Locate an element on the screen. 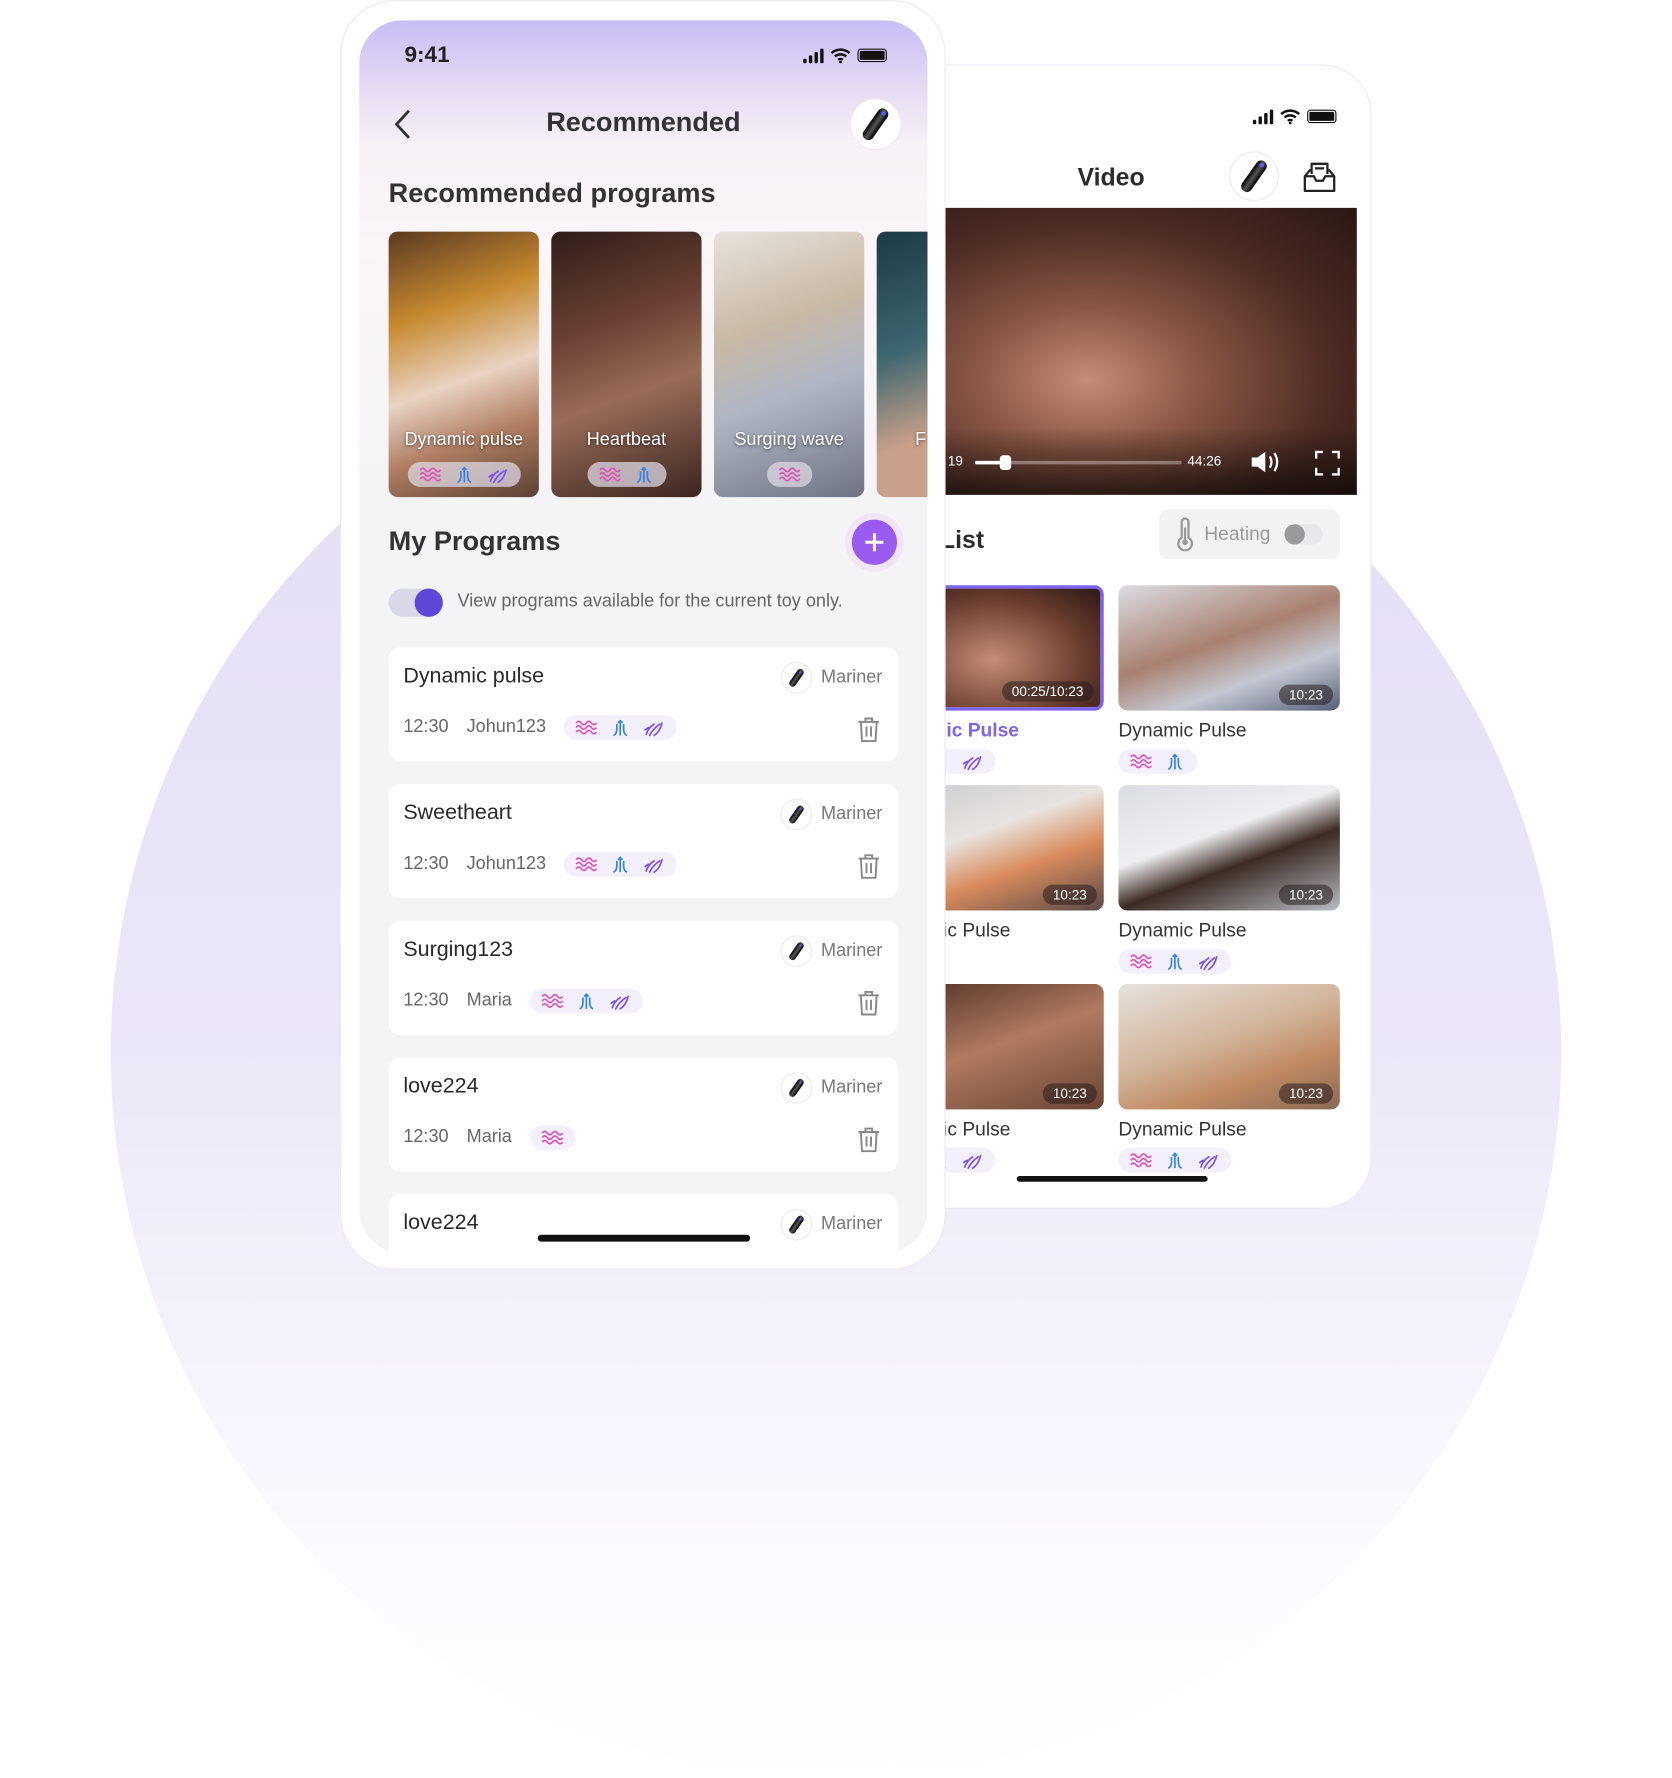 This screenshot has width=1672, height=1778. plus-icon is located at coordinates (874, 542).